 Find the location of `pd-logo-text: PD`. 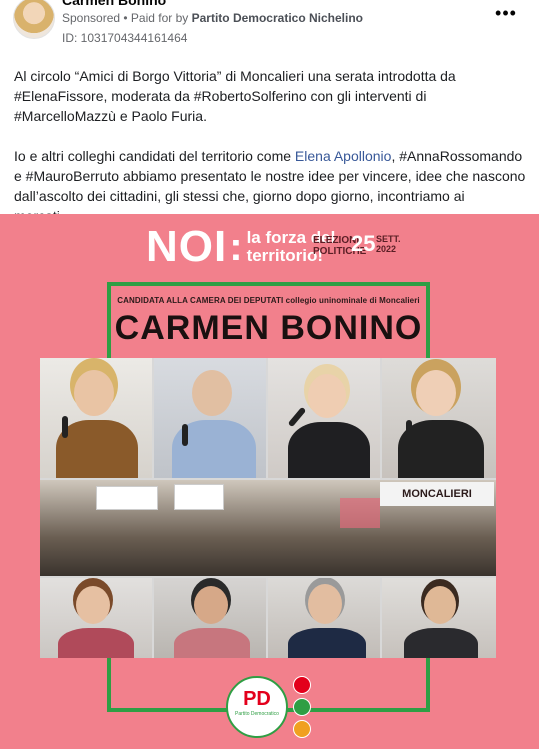

pd-logo-text: PD is located at coordinates (257, 699).